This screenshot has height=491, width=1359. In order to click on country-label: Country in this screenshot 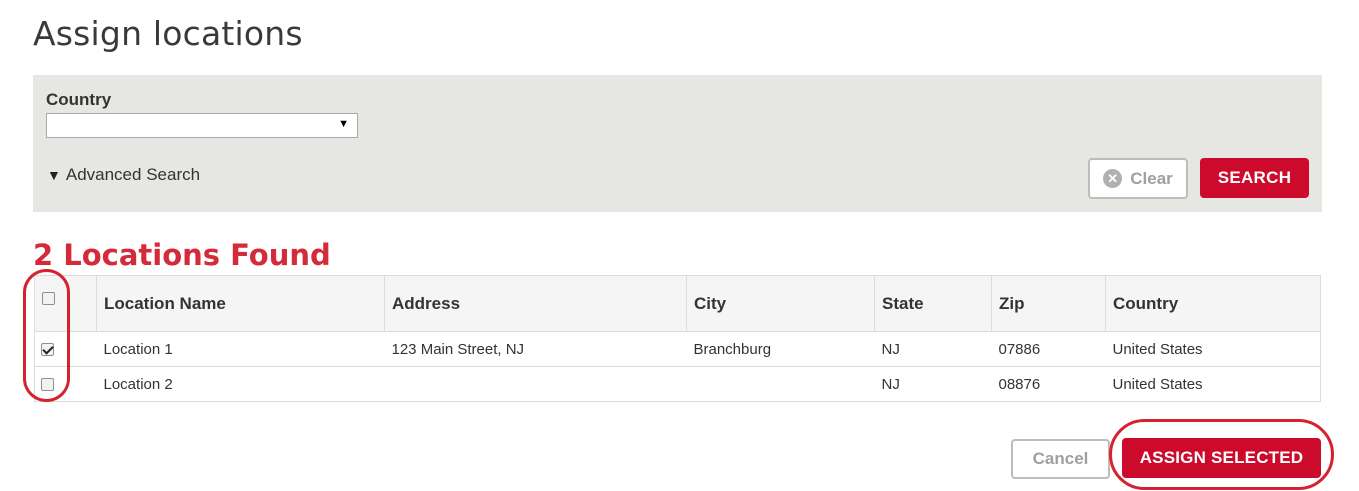, I will do `click(79, 99)`.